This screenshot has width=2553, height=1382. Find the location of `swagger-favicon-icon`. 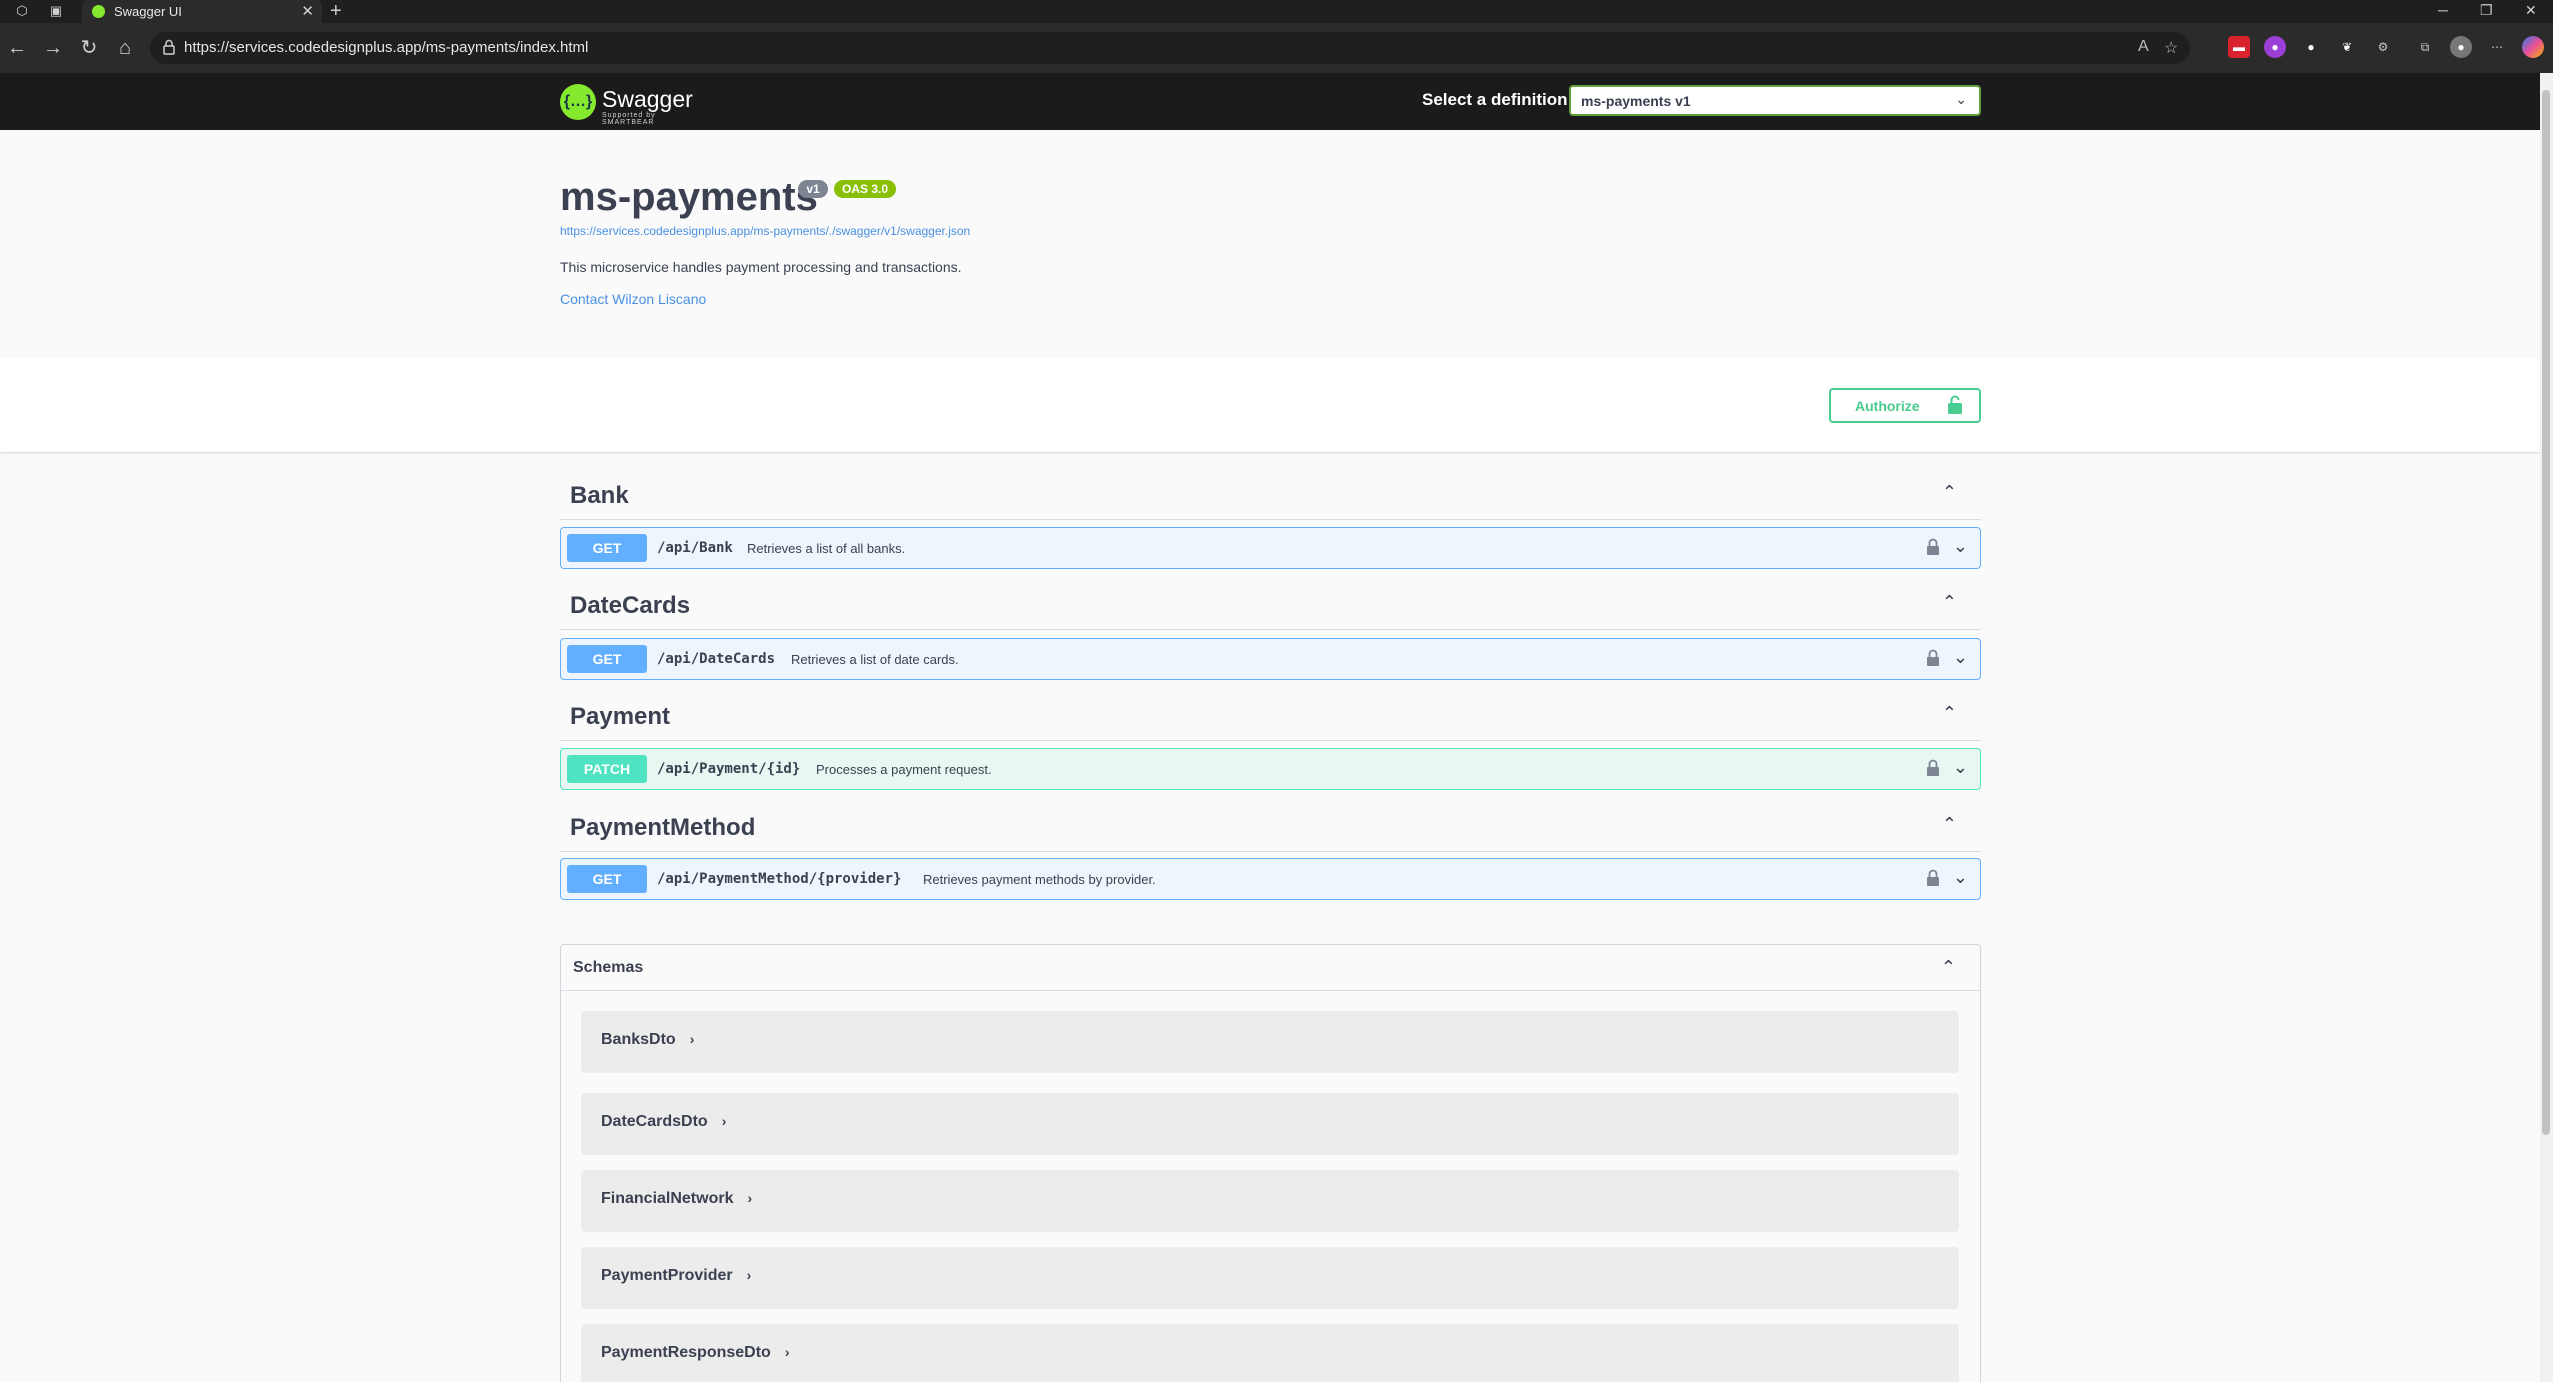

swagger-favicon-icon is located at coordinates (98, 11).